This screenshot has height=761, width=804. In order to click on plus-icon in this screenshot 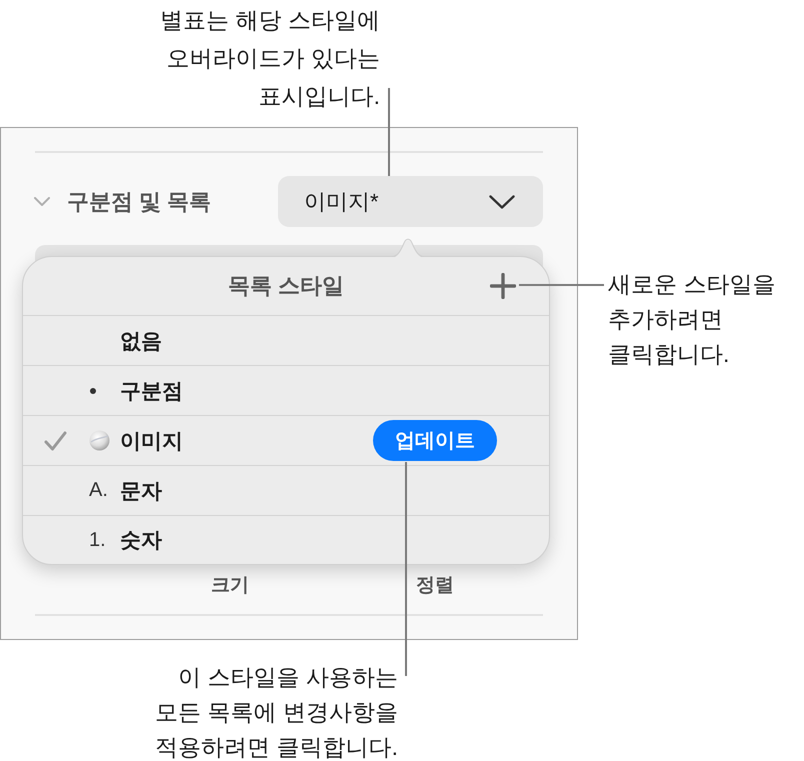, I will do `click(503, 286)`.